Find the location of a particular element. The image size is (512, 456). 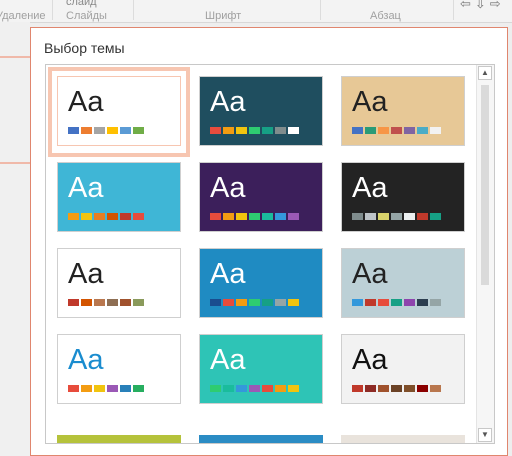

scrollbar: ▲ ▼ is located at coordinates (485, 254).